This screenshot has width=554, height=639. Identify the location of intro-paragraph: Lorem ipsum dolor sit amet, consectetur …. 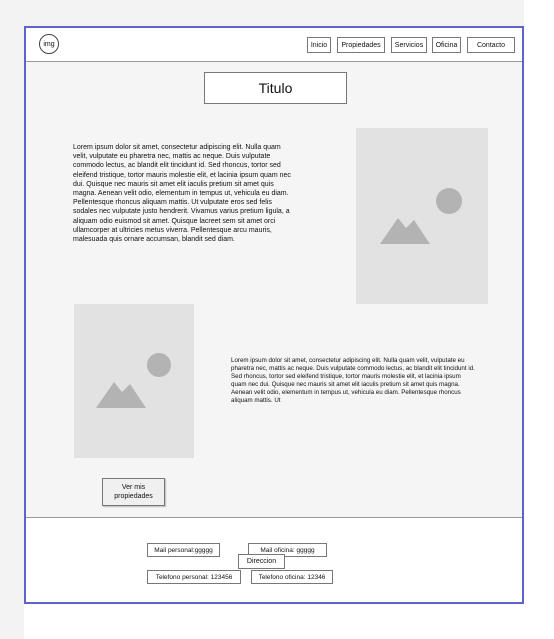
(182, 194).